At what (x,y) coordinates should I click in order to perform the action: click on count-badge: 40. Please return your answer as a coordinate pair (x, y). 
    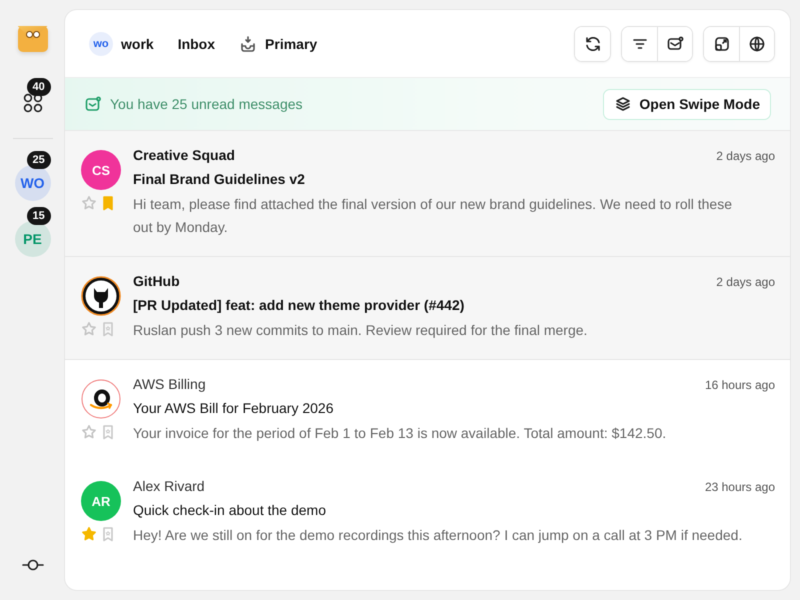
    Looking at the image, I should click on (38, 87).